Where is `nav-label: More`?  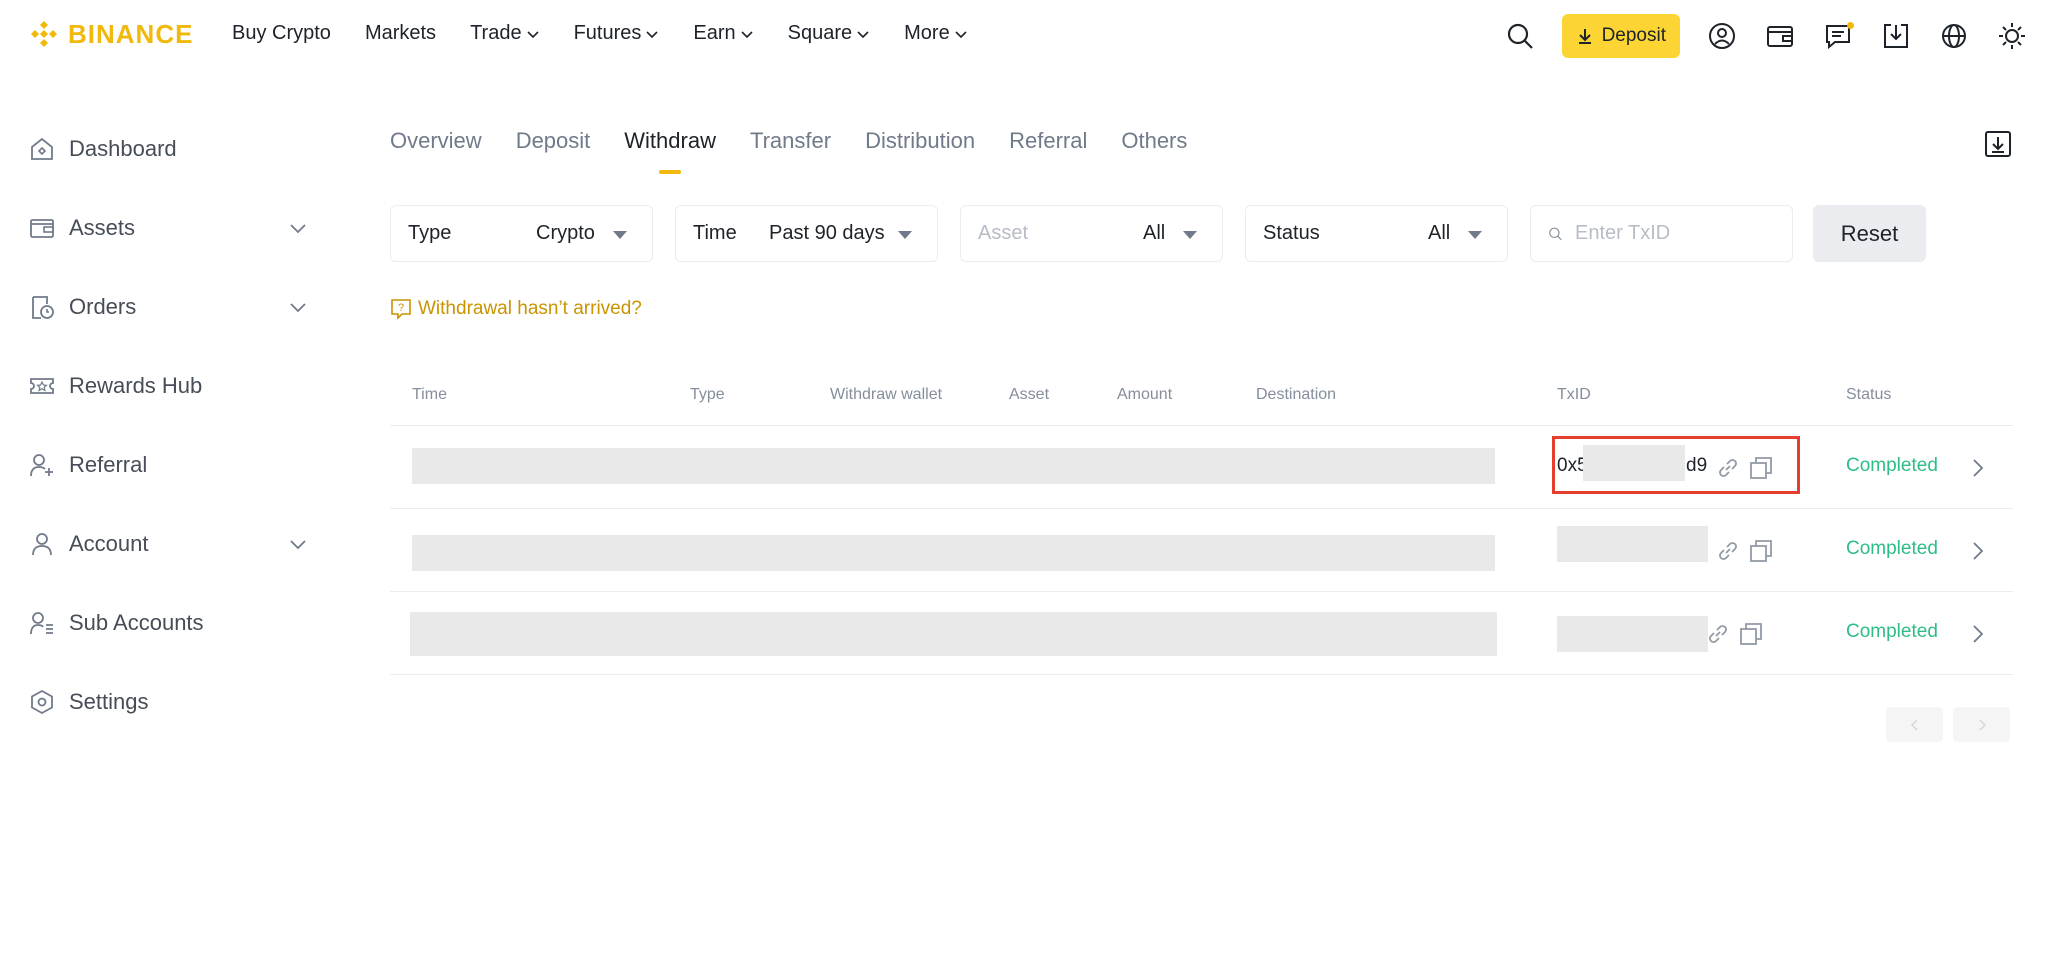 nav-label: More is located at coordinates (927, 33).